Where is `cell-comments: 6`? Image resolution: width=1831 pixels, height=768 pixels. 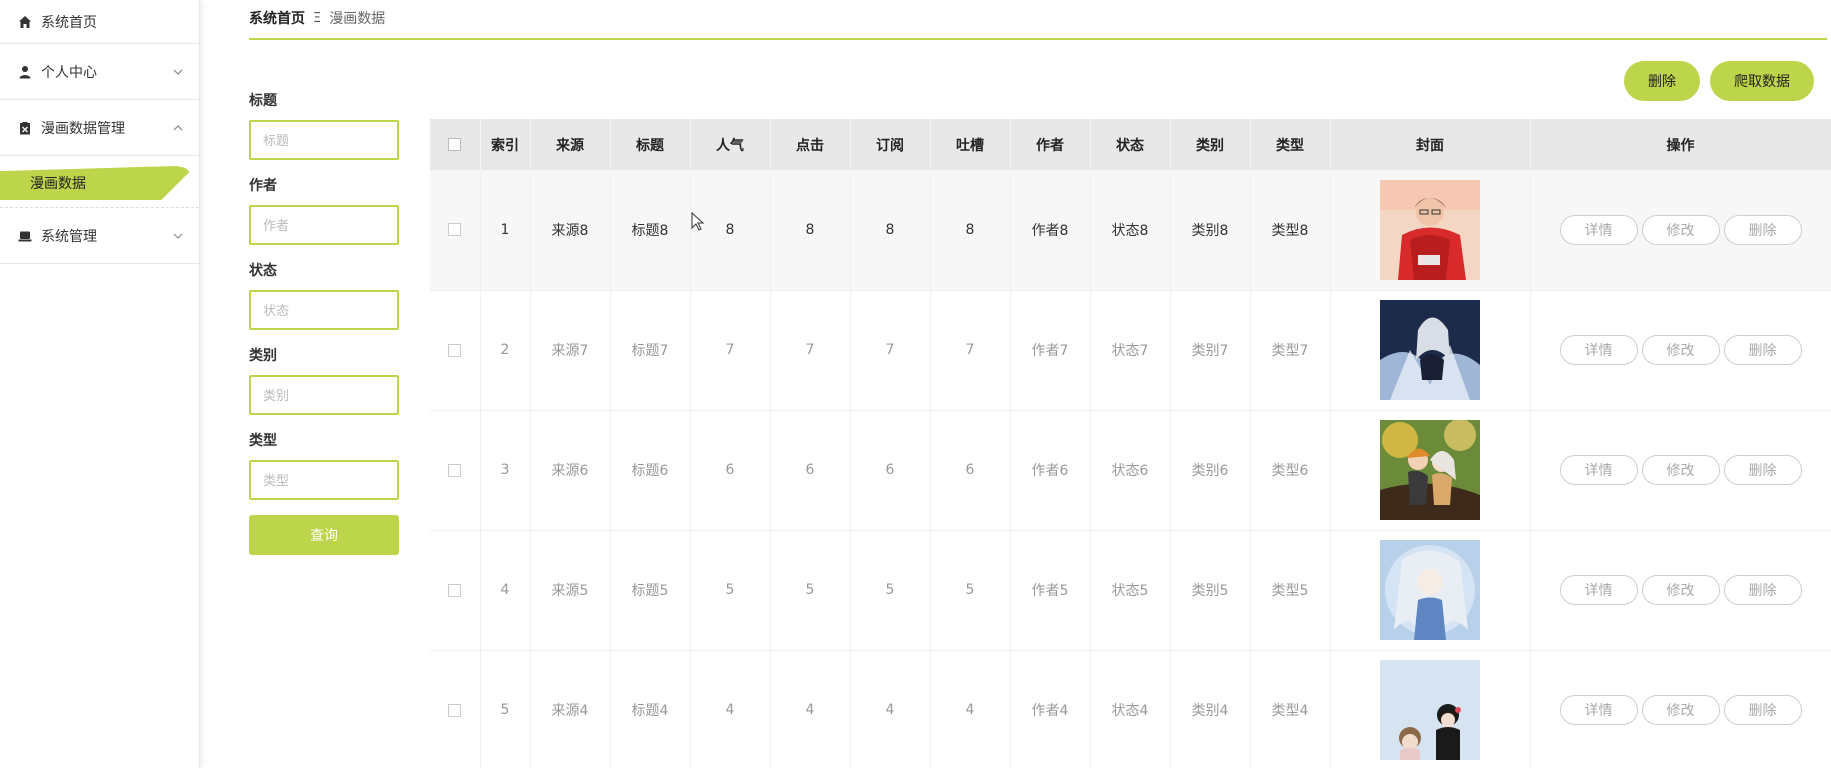
cell-comments: 6 is located at coordinates (970, 470).